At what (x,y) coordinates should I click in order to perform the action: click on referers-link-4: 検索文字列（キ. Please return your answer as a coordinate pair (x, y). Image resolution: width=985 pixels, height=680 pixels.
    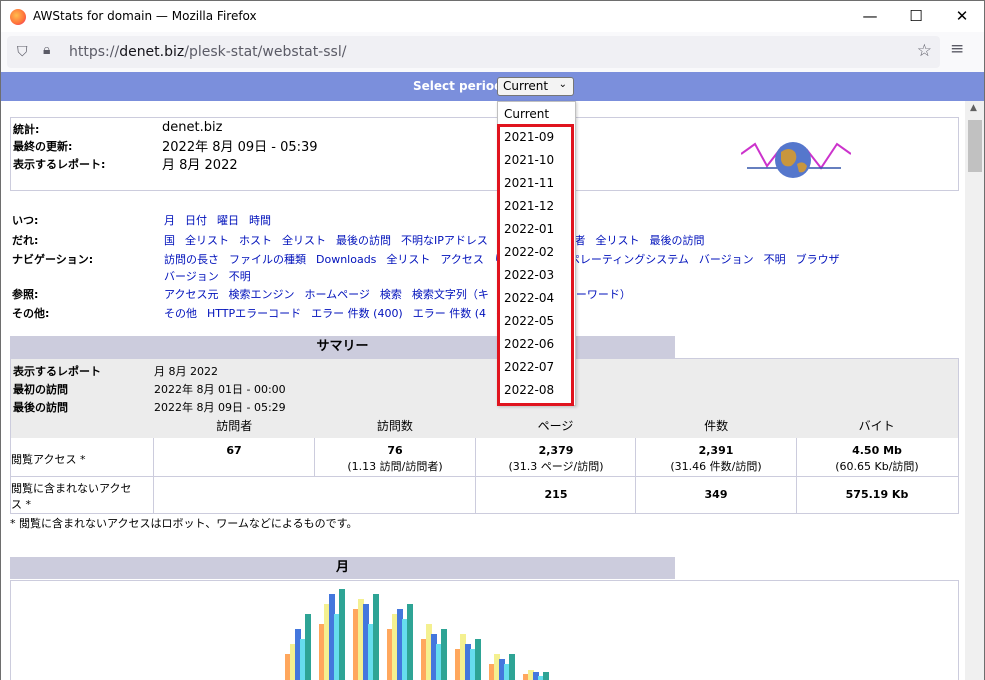
    Looking at the image, I should click on (450, 294).